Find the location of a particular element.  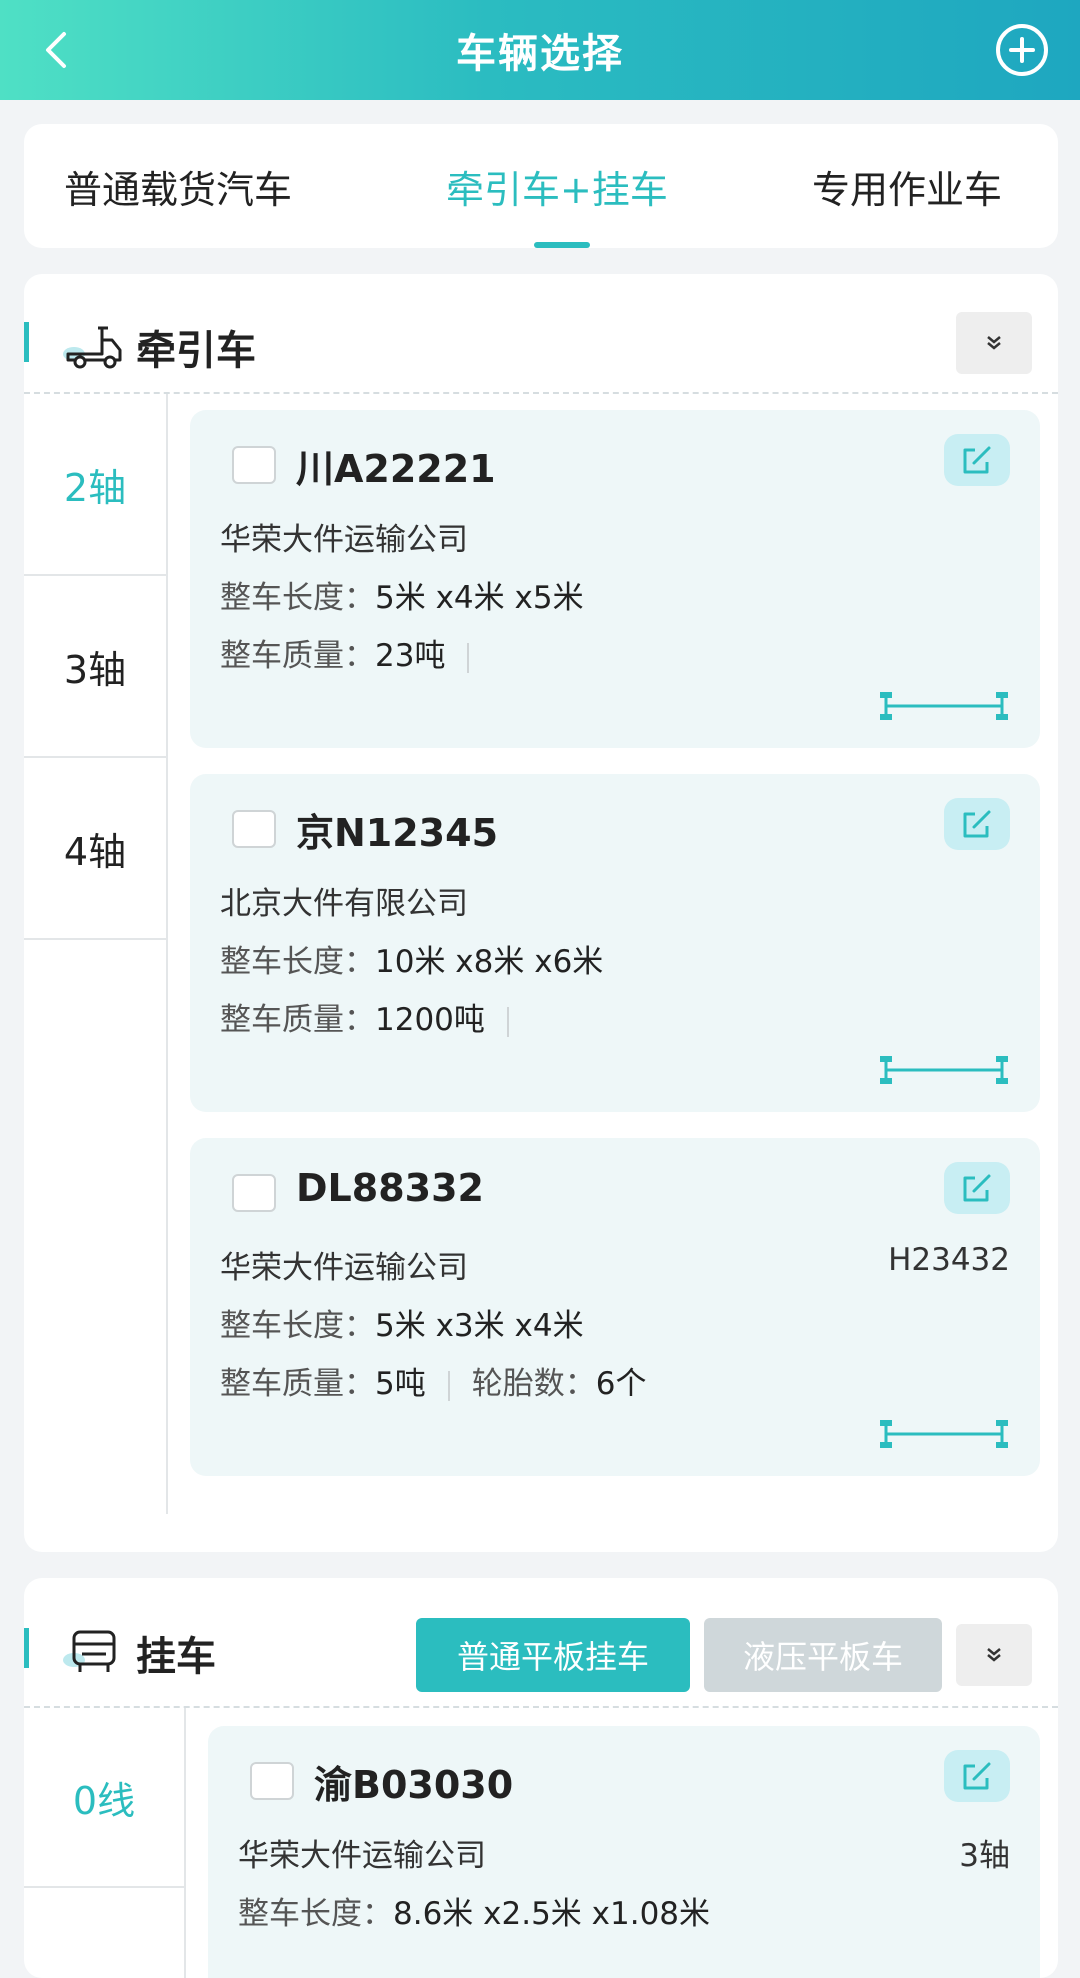

page-title: 车辆选择 is located at coordinates (540, 54).